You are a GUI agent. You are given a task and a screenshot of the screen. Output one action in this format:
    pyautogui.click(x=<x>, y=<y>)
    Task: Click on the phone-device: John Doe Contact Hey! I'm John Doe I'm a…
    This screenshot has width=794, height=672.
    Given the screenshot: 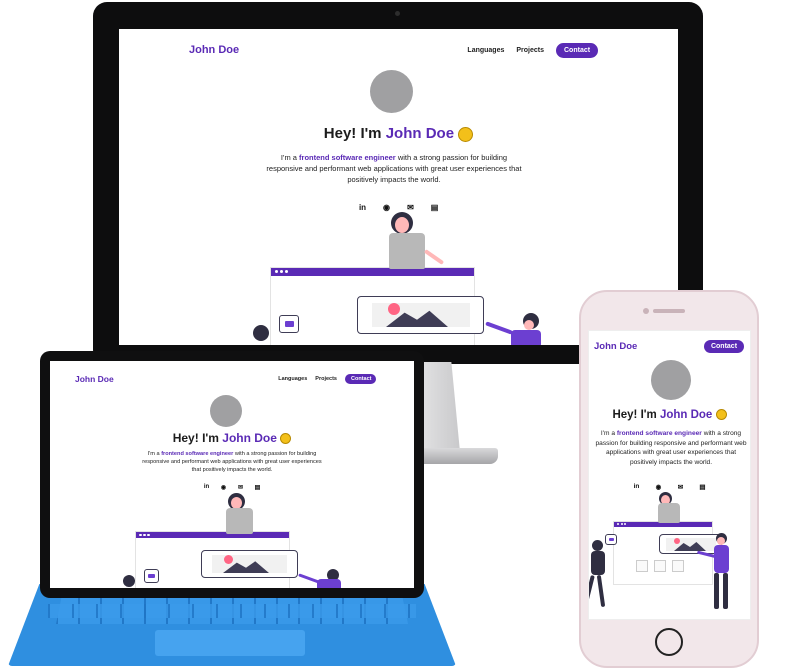 What is the action you would take?
    pyautogui.click(x=669, y=479)
    